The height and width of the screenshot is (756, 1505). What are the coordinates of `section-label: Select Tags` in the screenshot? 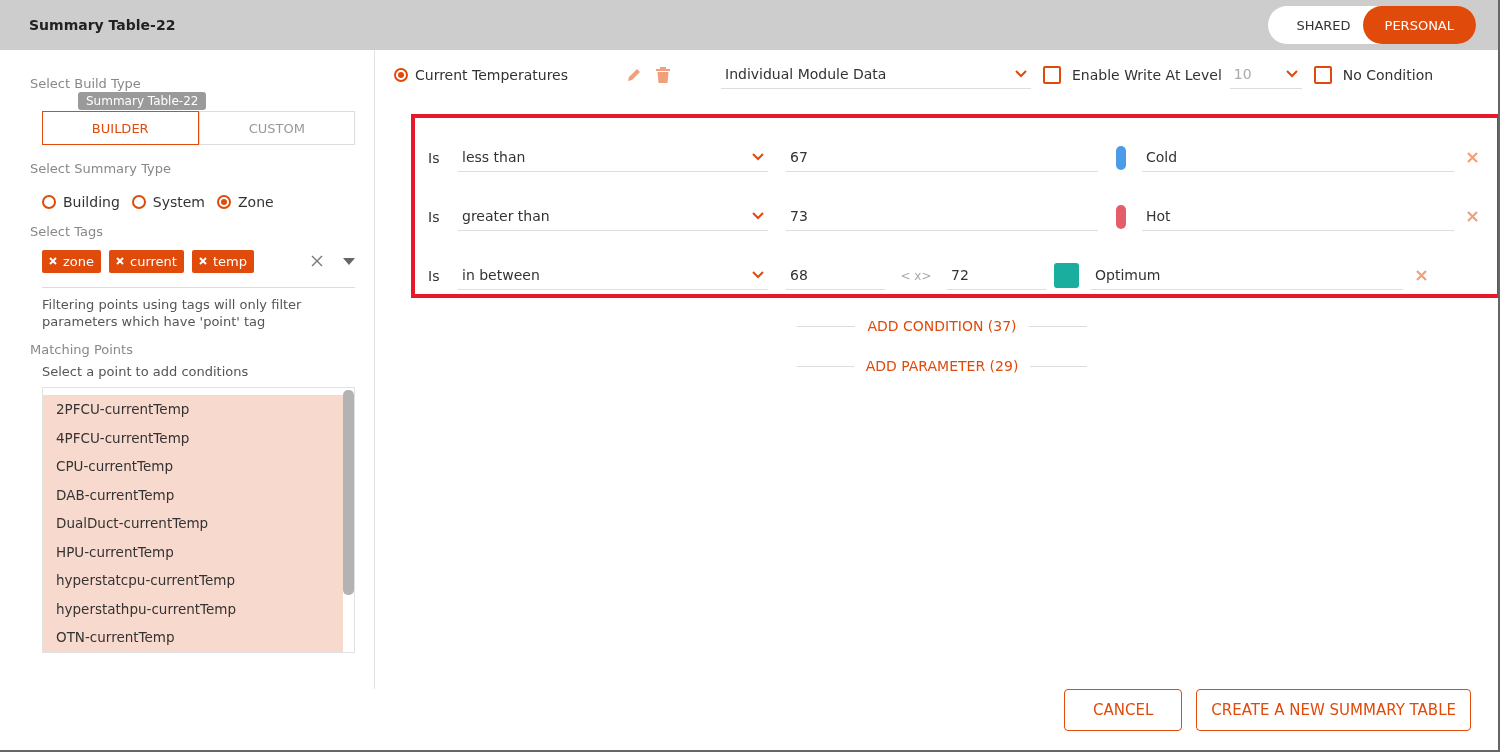 It's located at (67, 231).